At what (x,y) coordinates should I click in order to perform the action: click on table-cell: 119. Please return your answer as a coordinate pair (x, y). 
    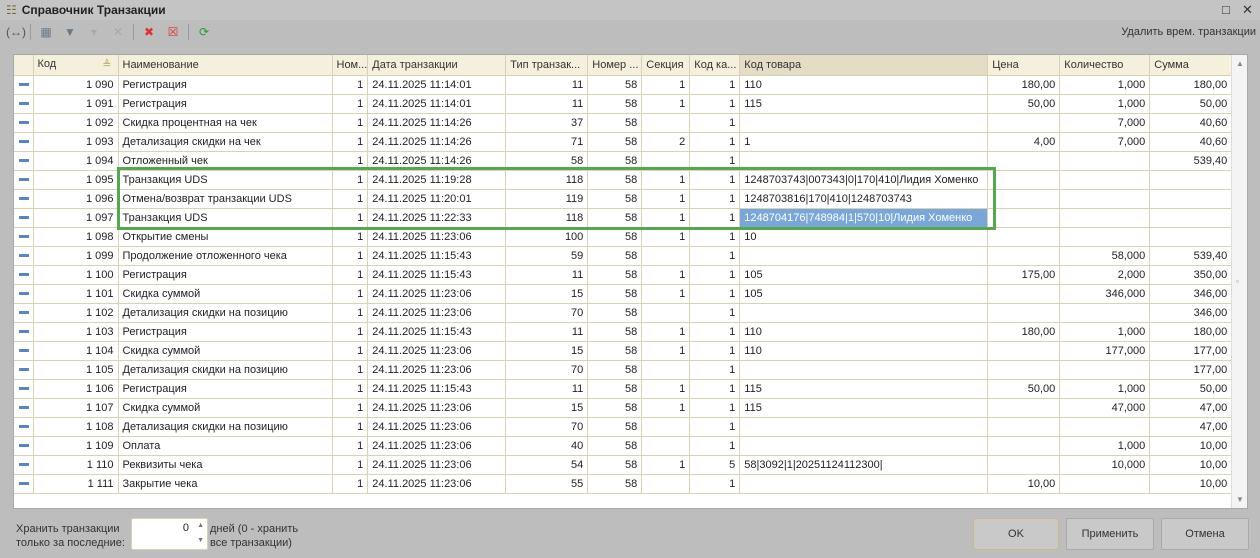
    Looking at the image, I should click on (547, 199).